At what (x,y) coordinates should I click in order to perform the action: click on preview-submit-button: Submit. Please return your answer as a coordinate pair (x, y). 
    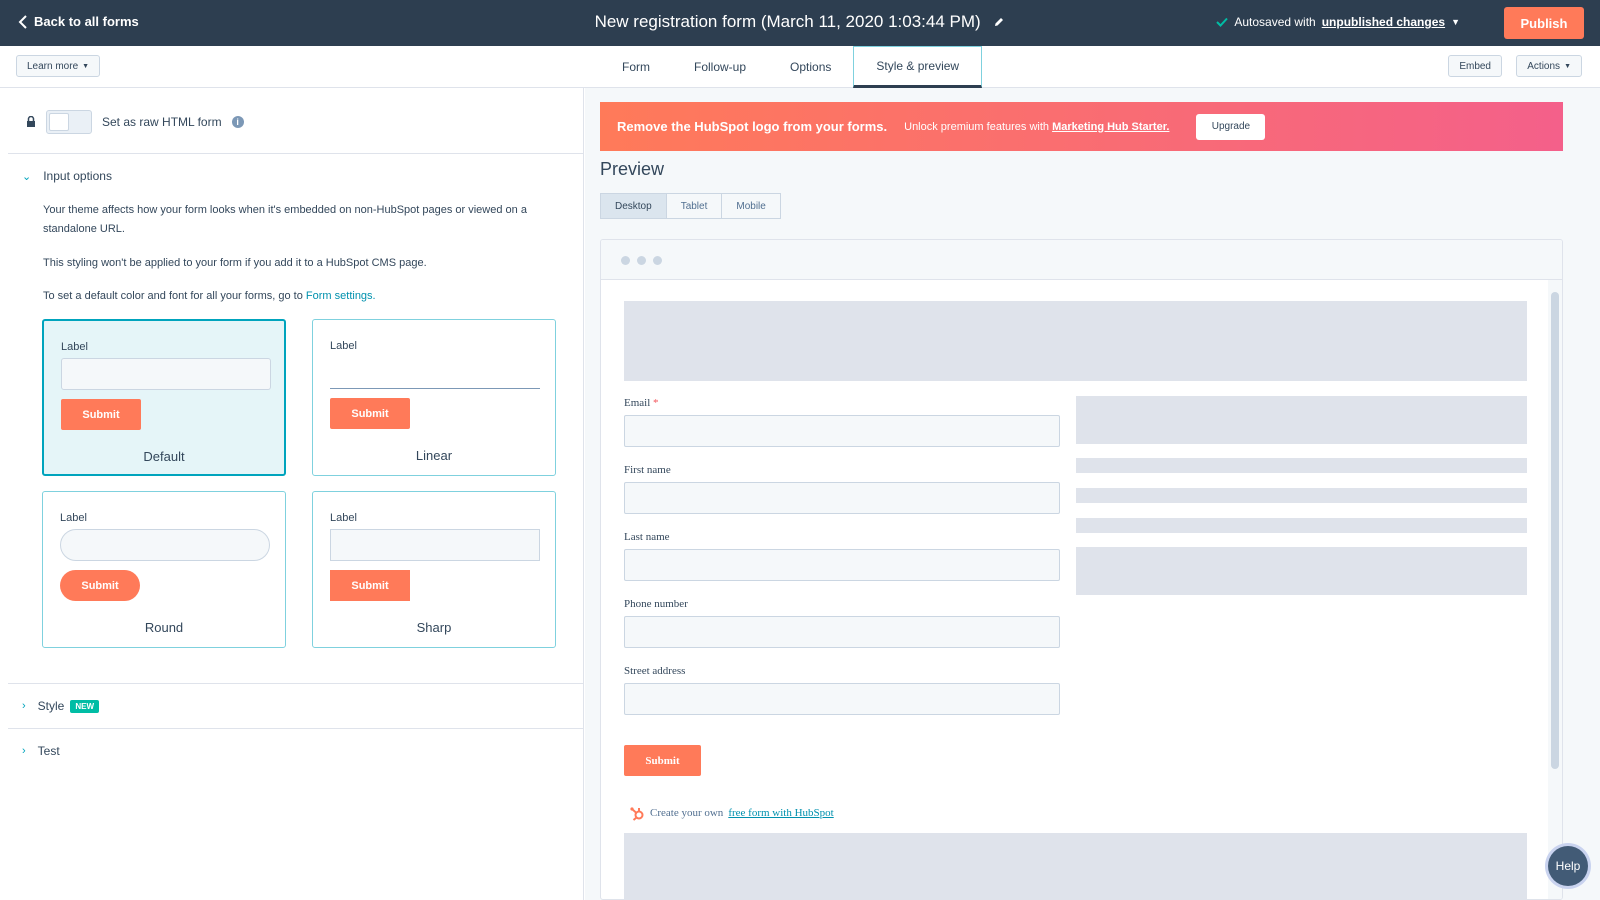
    Looking at the image, I should click on (662, 760).